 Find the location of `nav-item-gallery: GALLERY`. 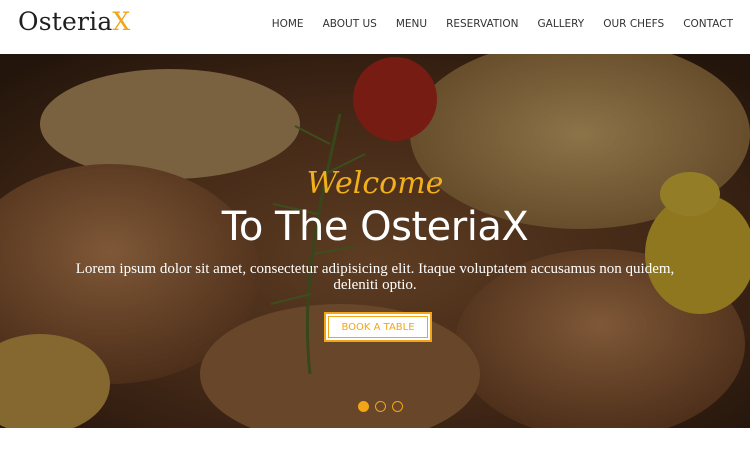

nav-item-gallery: GALLERY is located at coordinates (561, 24).